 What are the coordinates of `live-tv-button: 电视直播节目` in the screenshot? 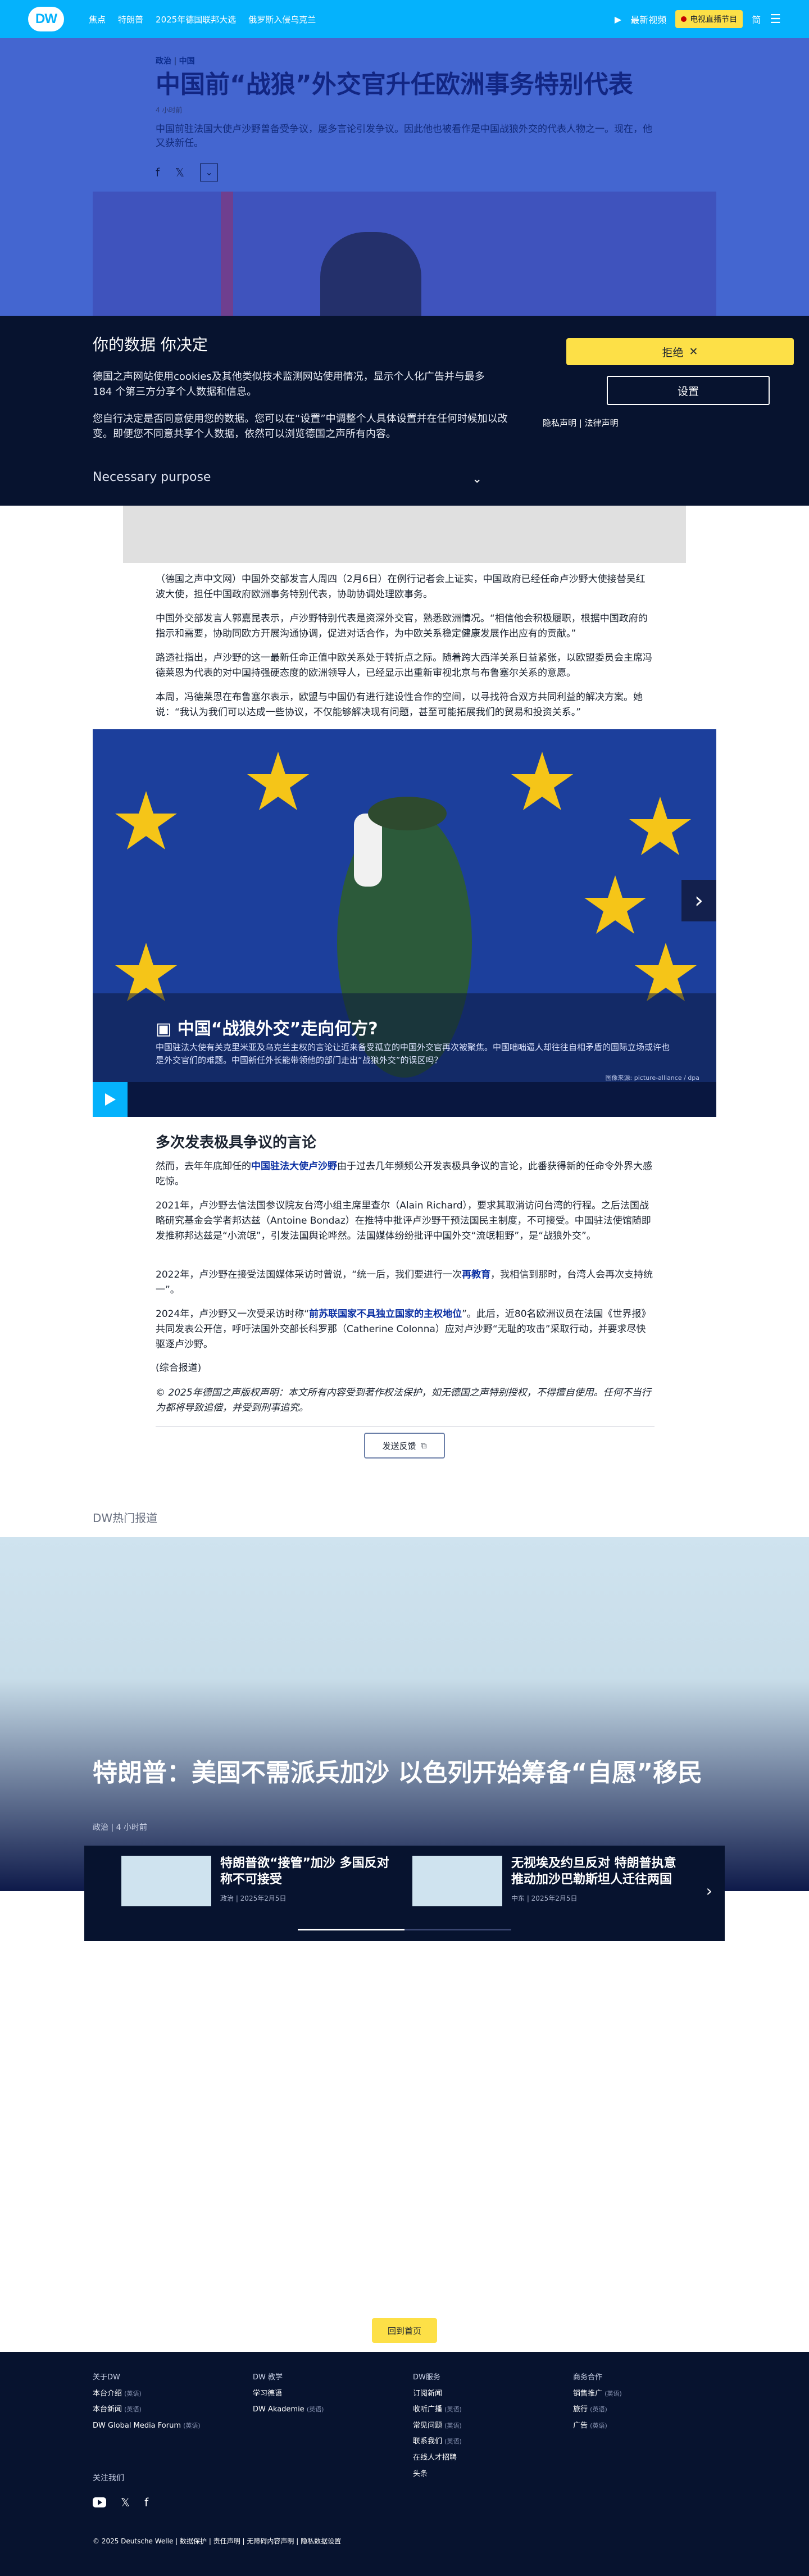 It's located at (709, 19).